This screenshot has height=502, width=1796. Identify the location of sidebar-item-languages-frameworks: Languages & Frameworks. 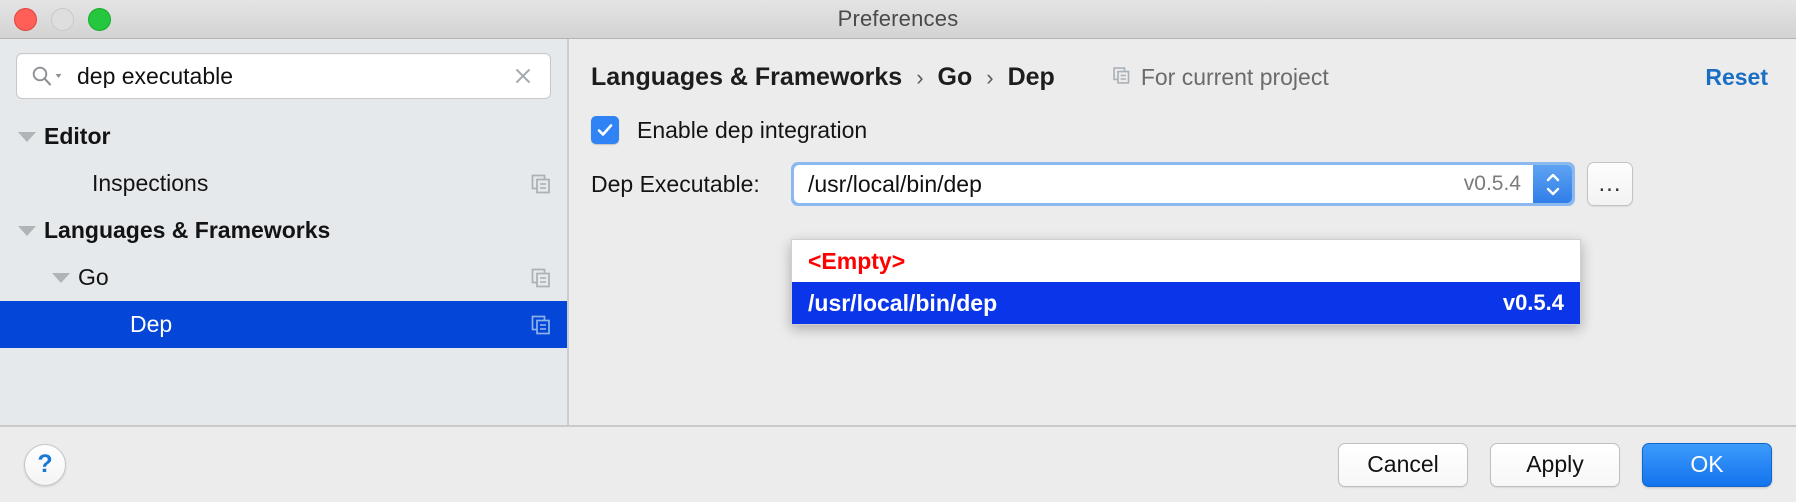
(283, 230).